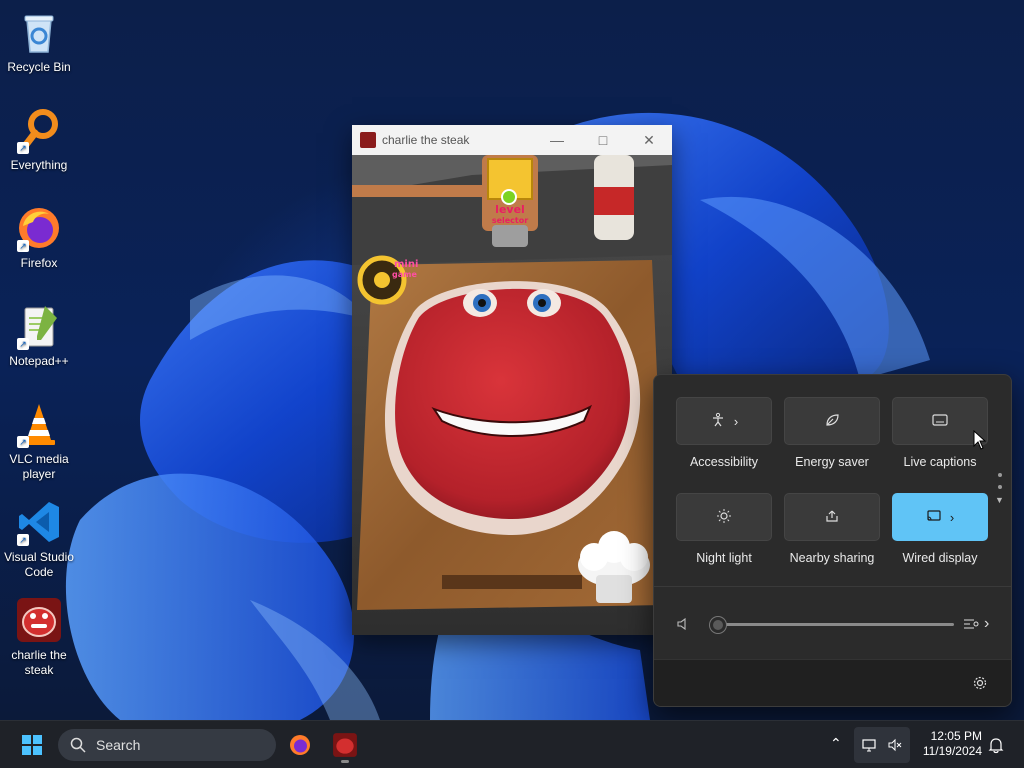 This screenshot has height=768, width=1024. I want to click on leaf-icon, so click(832, 421).